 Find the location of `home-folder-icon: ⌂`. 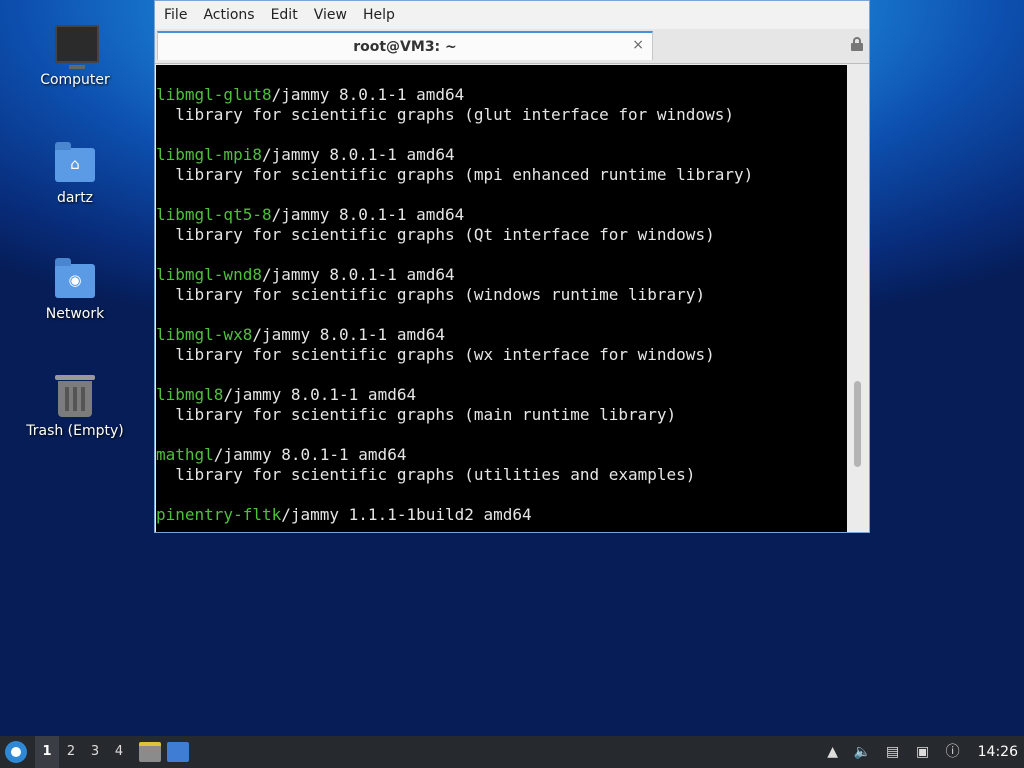

home-folder-icon: ⌂ is located at coordinates (75, 163).